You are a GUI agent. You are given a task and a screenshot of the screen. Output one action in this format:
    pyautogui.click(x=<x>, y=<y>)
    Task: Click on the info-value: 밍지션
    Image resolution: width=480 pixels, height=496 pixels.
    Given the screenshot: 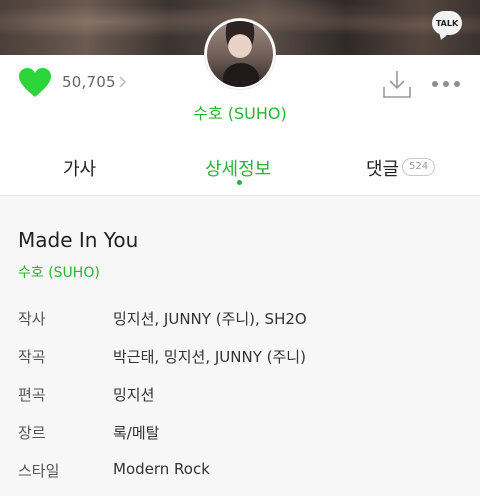 What is the action you would take?
    pyautogui.click(x=134, y=395)
    